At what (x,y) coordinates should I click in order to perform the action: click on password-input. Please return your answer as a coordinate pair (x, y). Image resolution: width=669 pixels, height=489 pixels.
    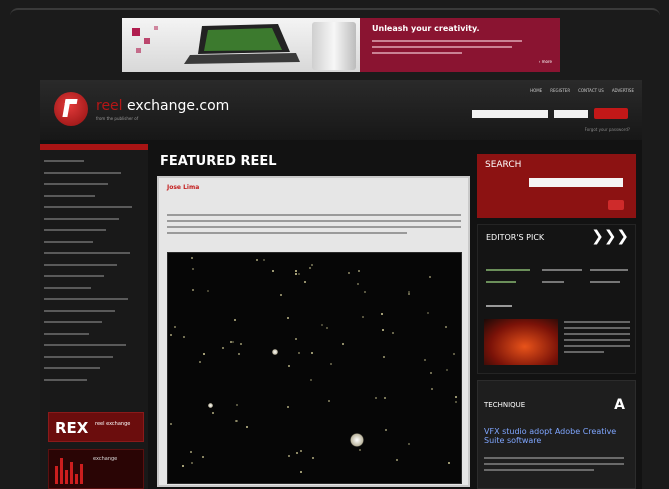
    Looking at the image, I should click on (571, 114).